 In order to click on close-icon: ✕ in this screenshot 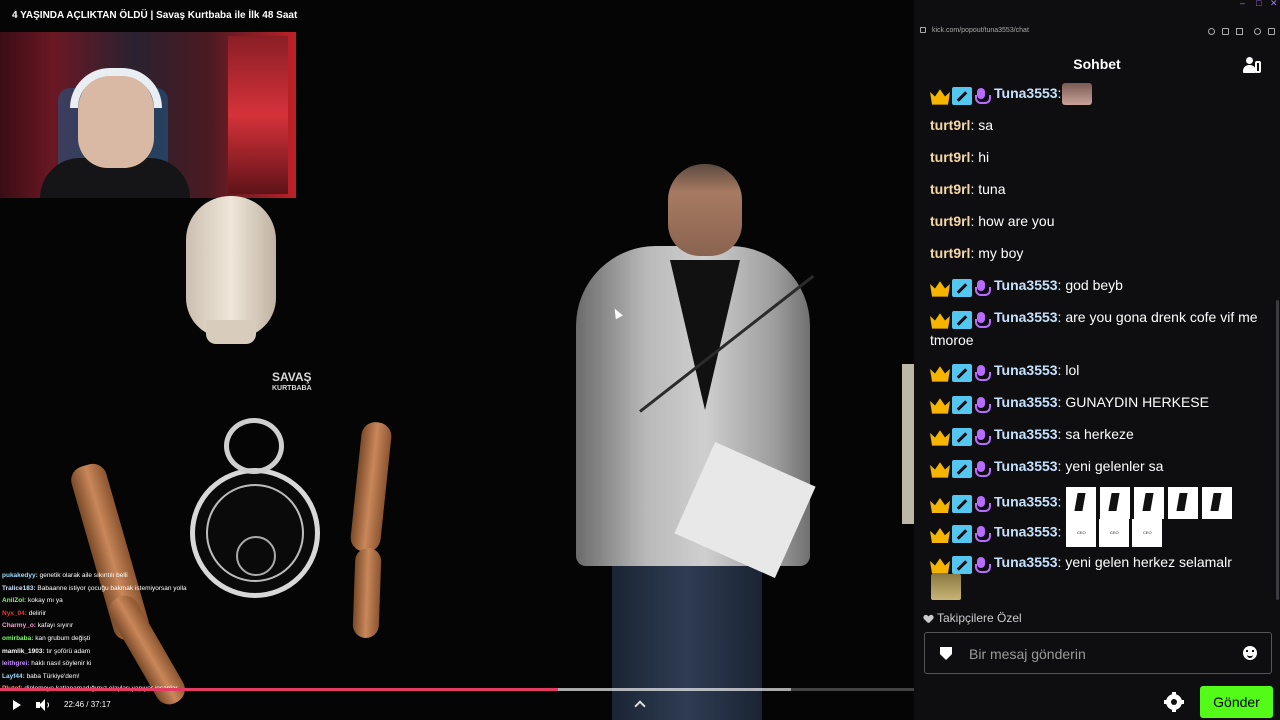, I will do `click(1274, 4)`.